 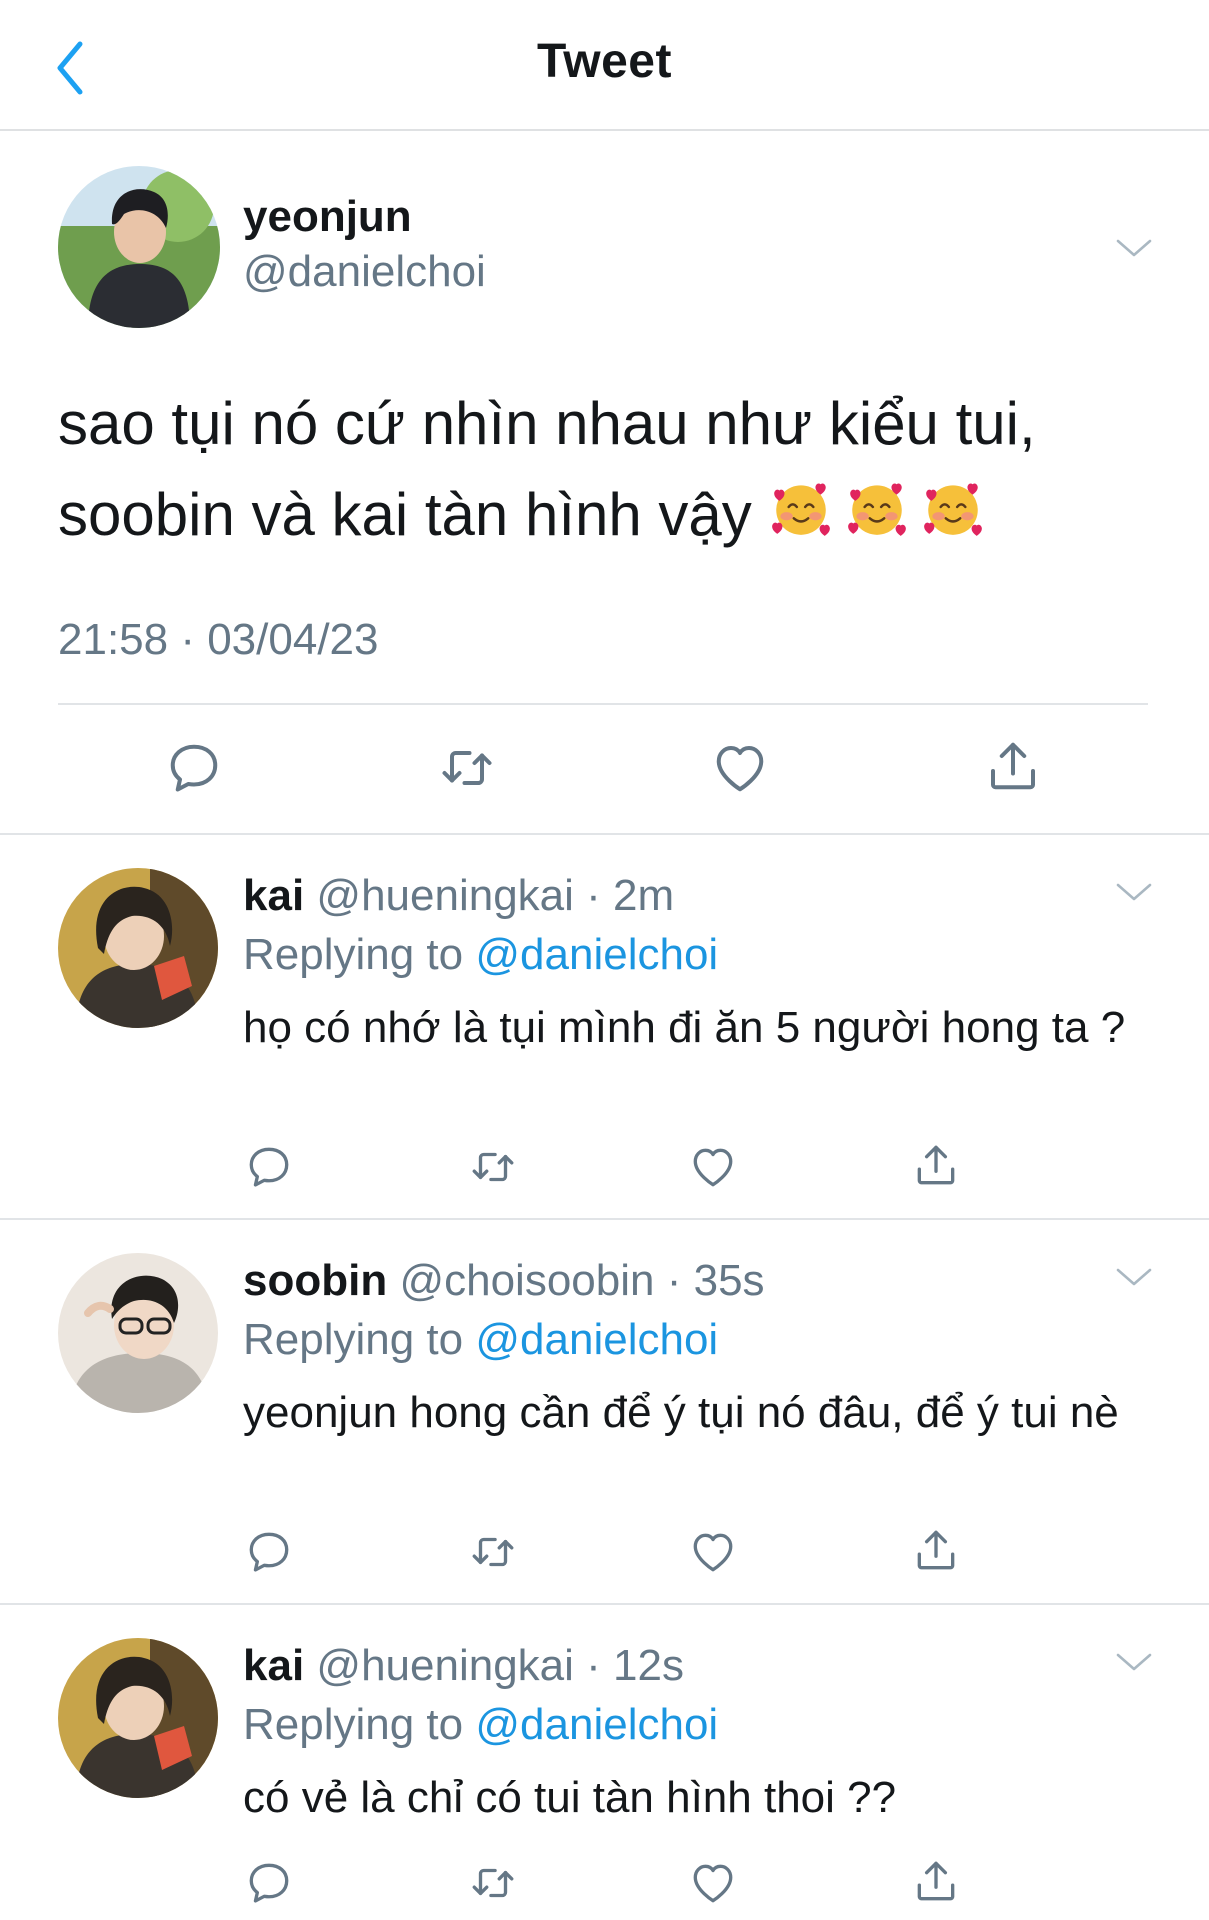 I want to click on reply-header: kai @hueningkai · 2m, so click(x=458, y=896).